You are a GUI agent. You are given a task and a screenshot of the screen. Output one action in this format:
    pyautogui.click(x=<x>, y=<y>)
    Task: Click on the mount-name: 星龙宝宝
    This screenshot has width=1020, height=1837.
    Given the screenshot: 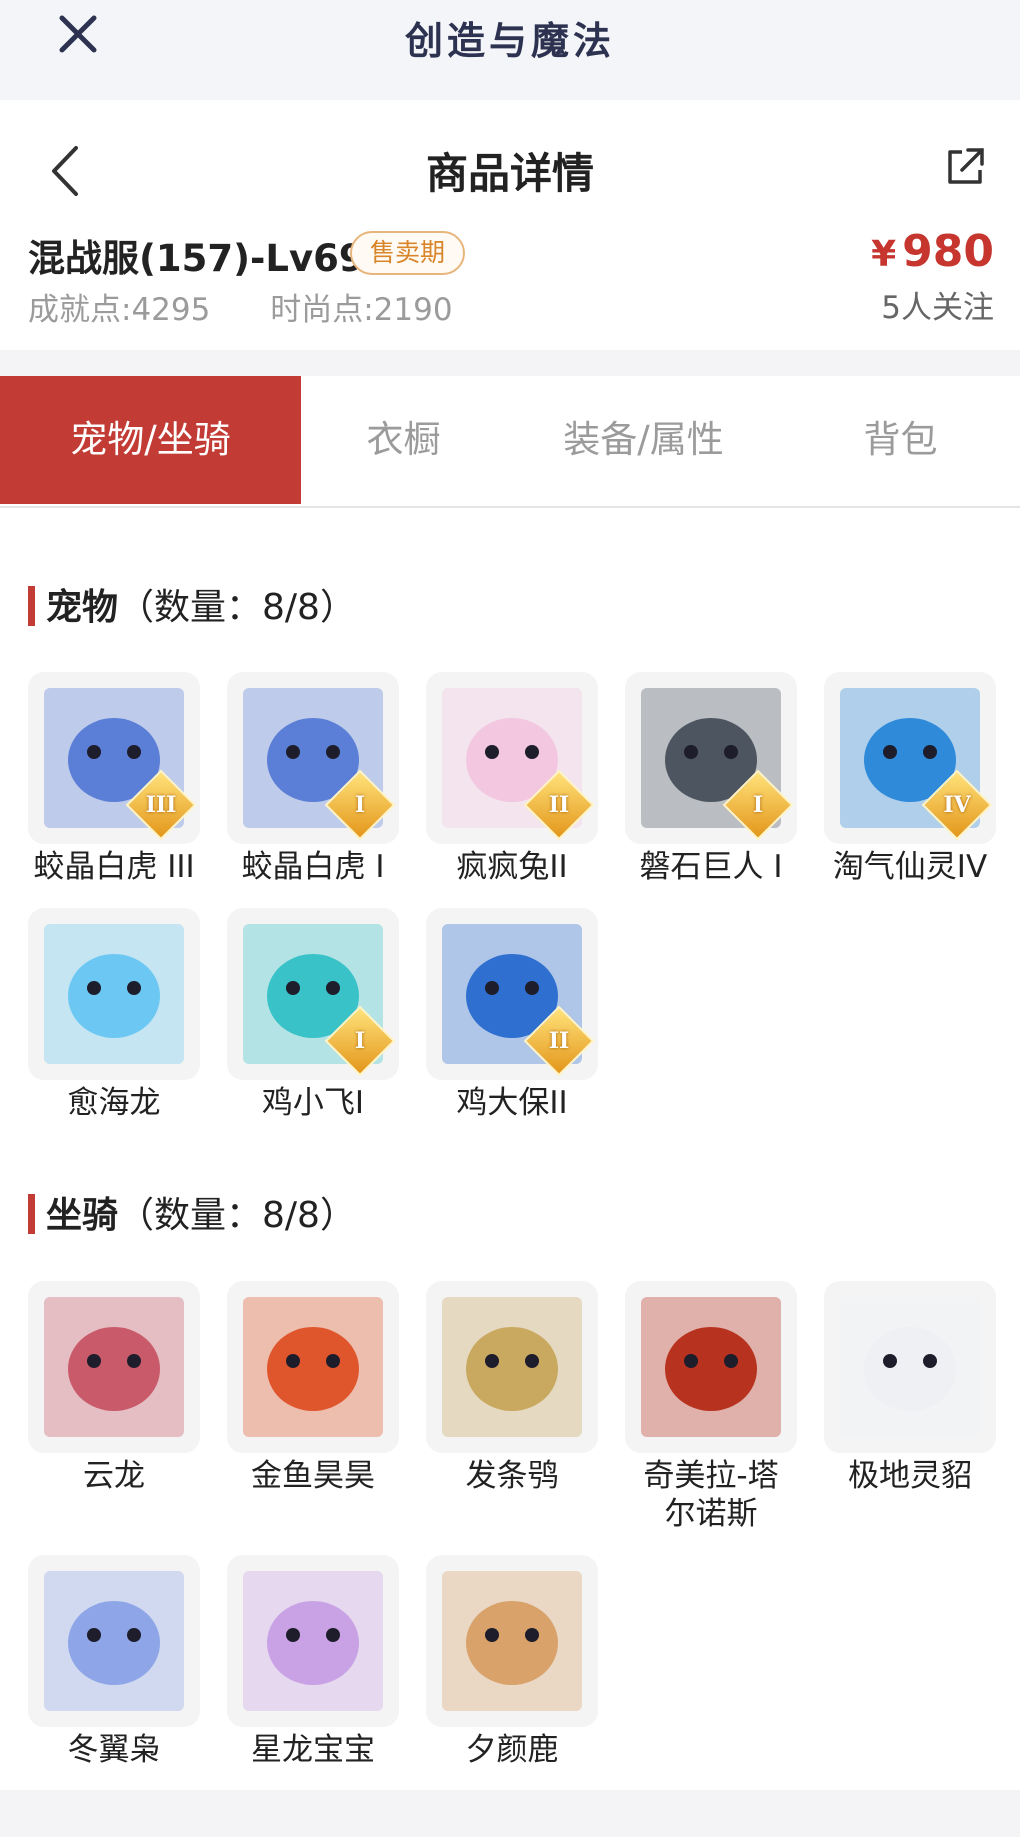 What is the action you would take?
    pyautogui.click(x=313, y=1750)
    